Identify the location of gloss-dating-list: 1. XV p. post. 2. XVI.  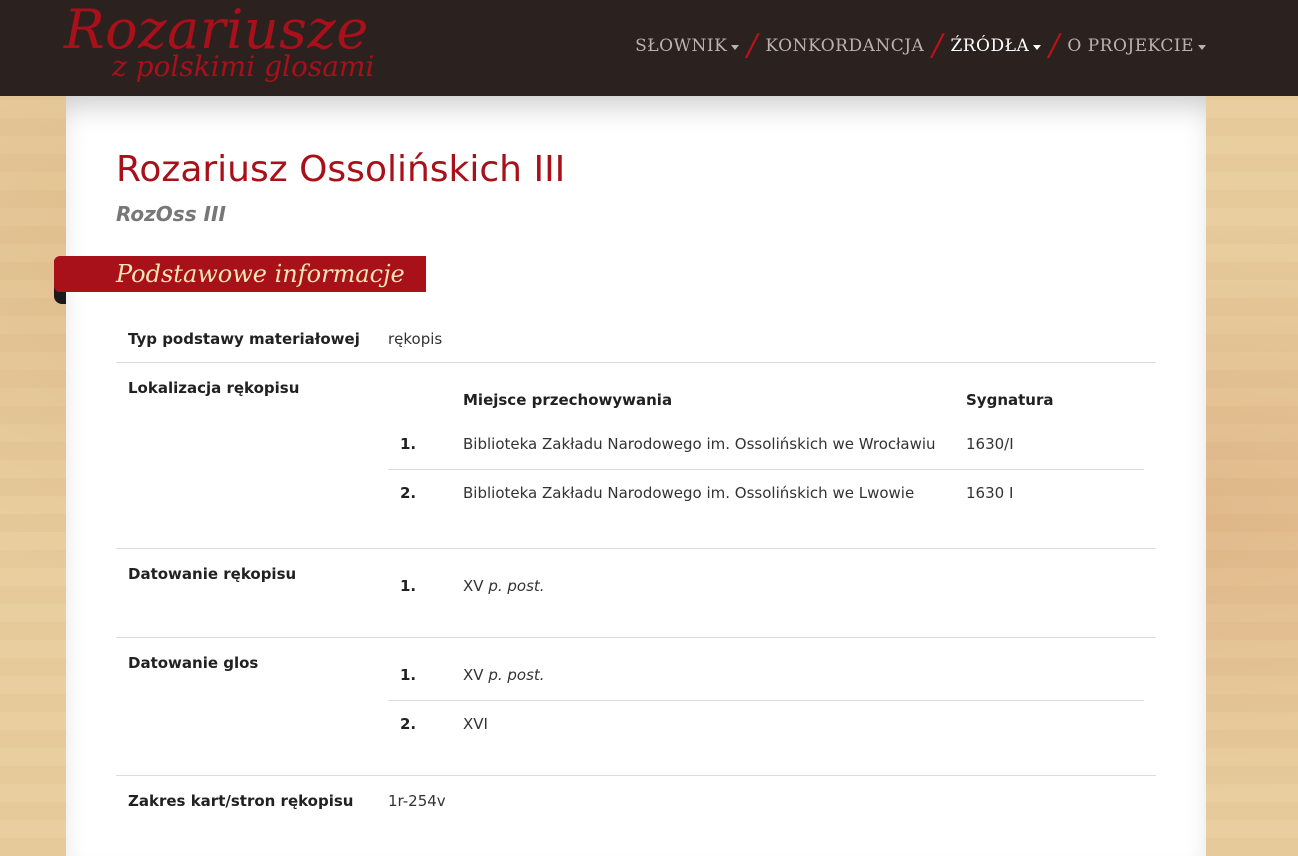
(766, 700).